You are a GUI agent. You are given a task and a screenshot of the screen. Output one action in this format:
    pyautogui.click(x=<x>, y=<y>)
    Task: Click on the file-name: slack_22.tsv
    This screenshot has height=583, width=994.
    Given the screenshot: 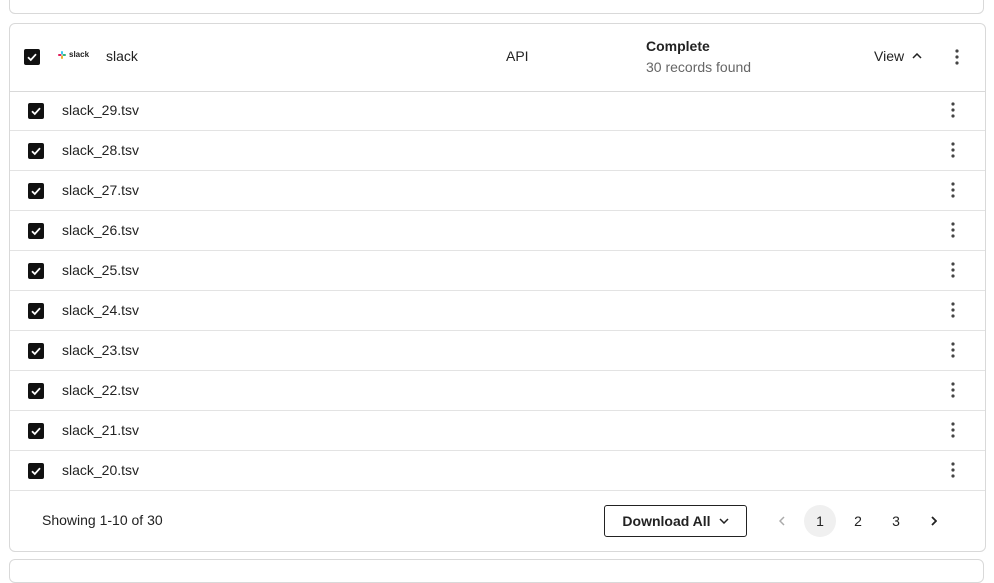 What is the action you would take?
    pyautogui.click(x=101, y=390)
    